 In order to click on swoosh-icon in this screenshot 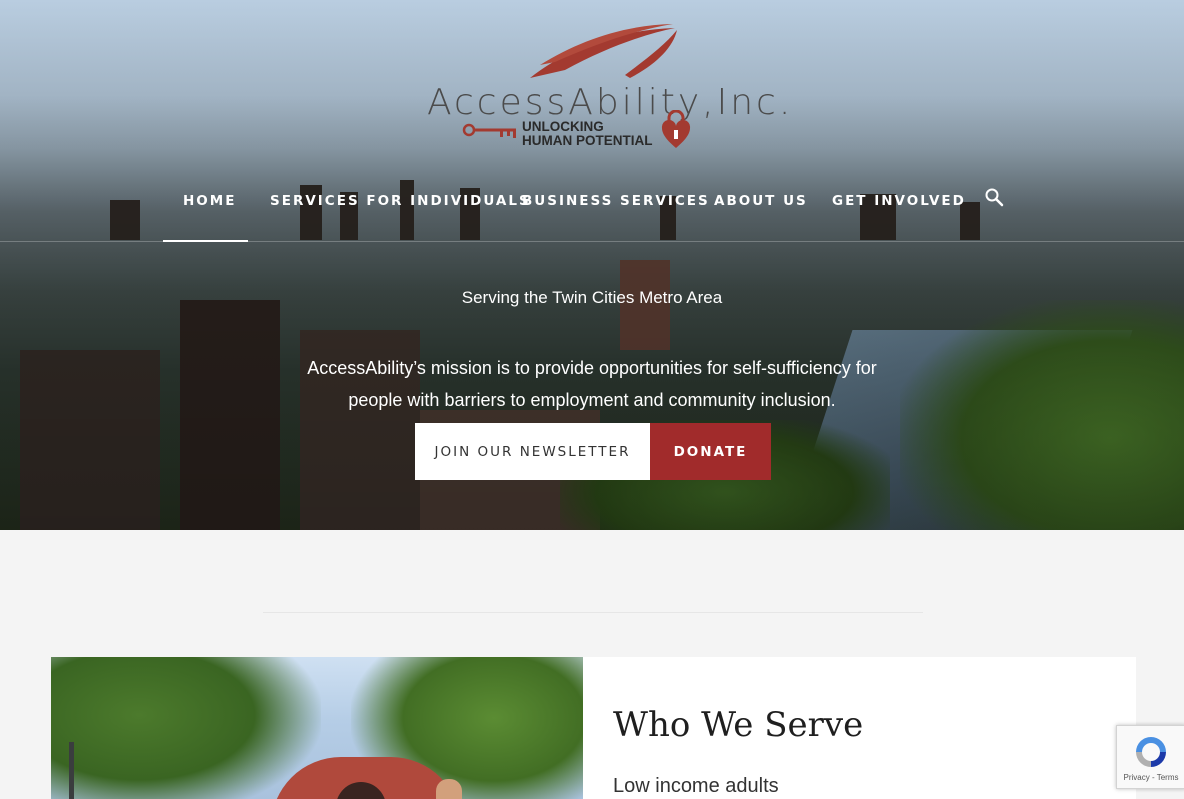, I will do `click(603, 51)`.